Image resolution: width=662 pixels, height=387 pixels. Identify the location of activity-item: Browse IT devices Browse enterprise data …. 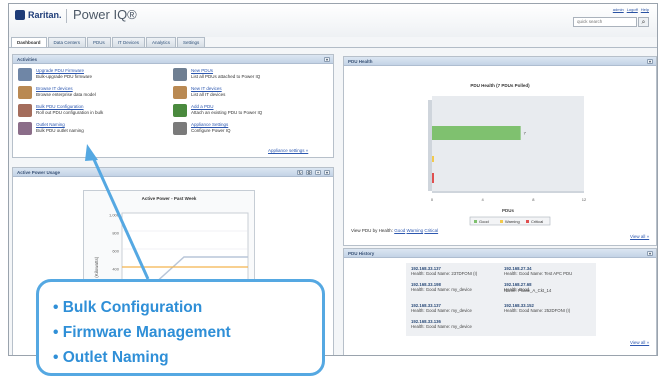
(88, 94).